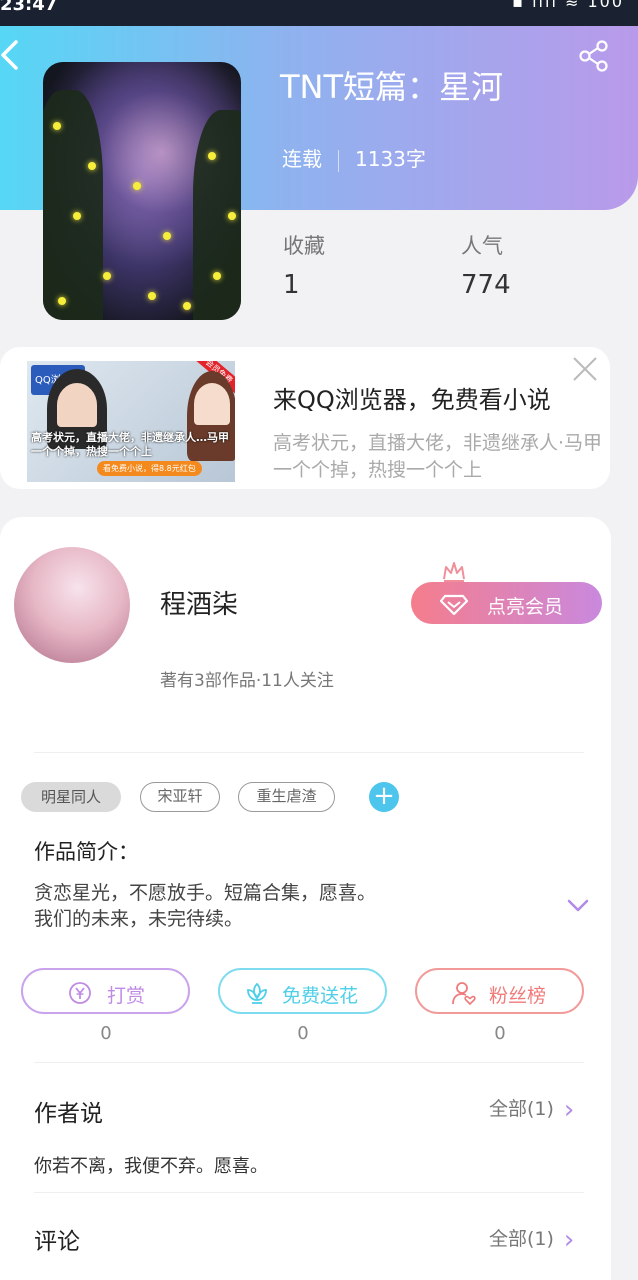 Image resolution: width=638 pixels, height=1280 pixels. What do you see at coordinates (500, 1033) in the screenshot?
I see `fan-count: 0` at bounding box center [500, 1033].